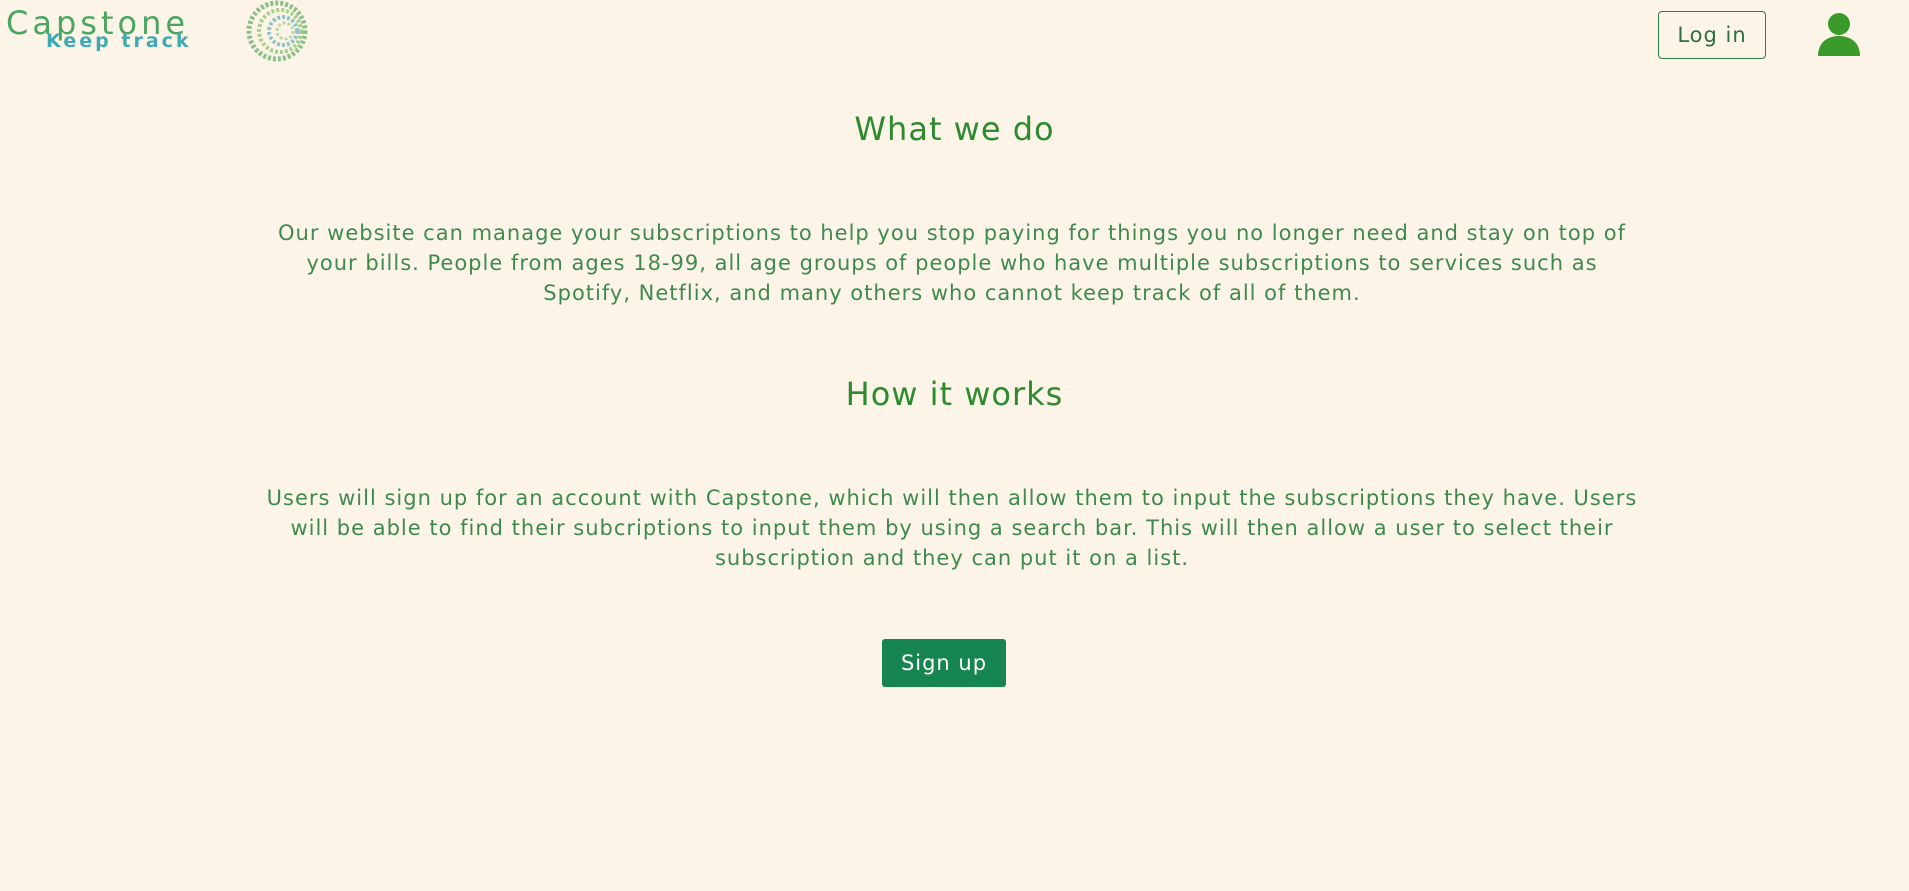  I want to click on what-we-do-heading: What we do, so click(954, 129).